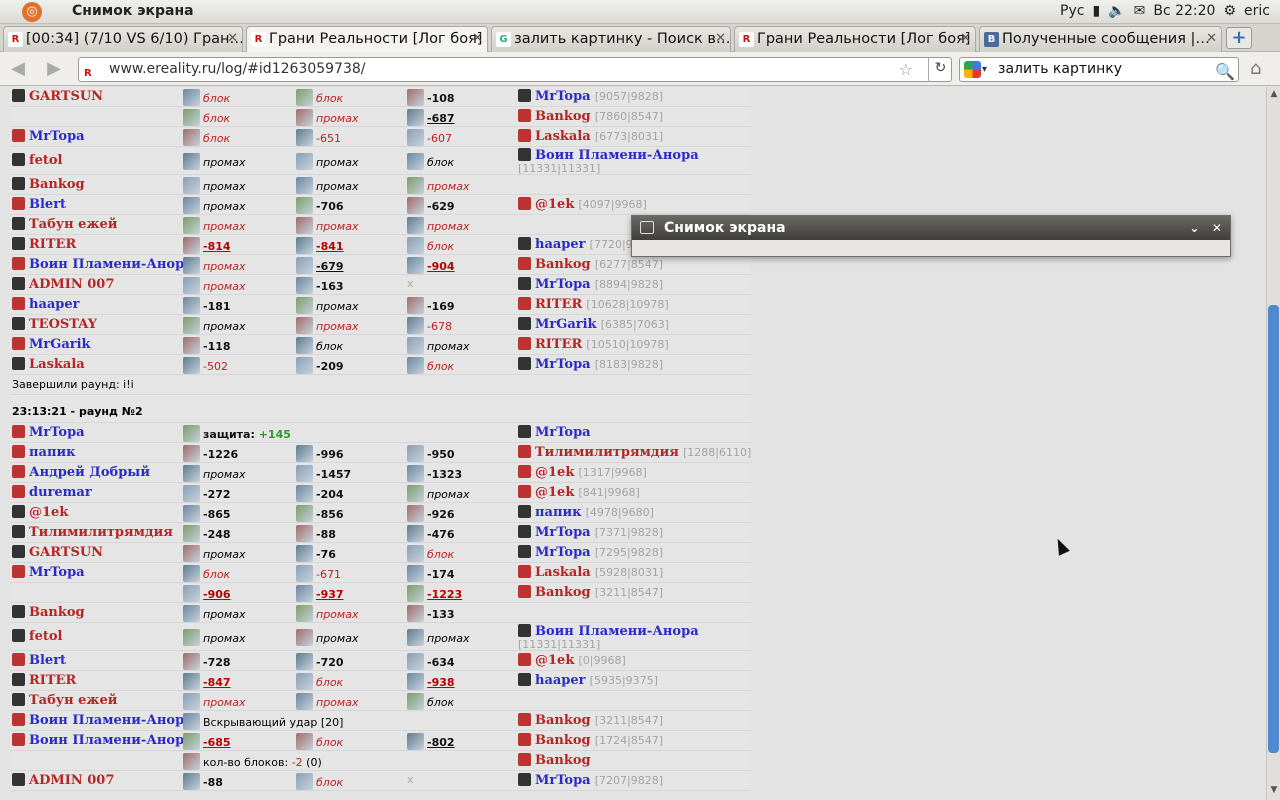  What do you see at coordinates (1140, 11) in the screenshot?
I see `mail-icon: ✉` at bounding box center [1140, 11].